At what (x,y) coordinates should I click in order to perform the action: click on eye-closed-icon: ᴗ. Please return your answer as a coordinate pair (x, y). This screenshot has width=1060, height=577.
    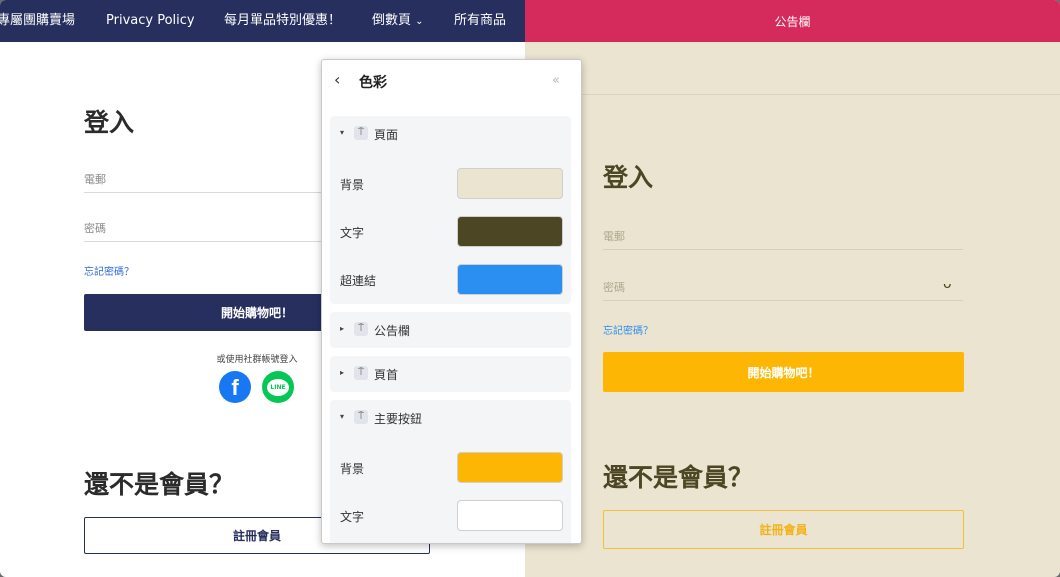
    Looking at the image, I should click on (947, 284).